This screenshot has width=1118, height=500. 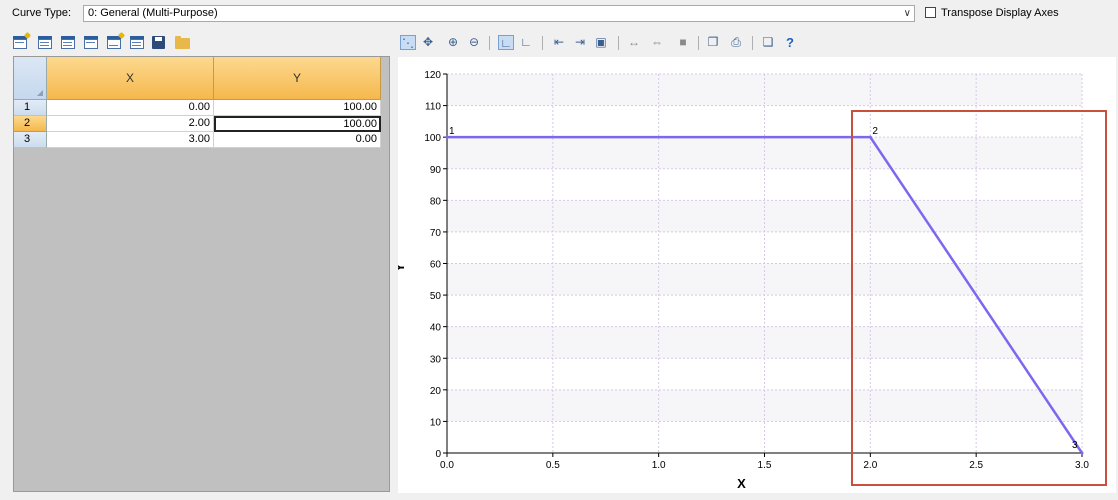 I want to click on curve-type-value: 0: General (Multi-Purpose), so click(x=153, y=13).